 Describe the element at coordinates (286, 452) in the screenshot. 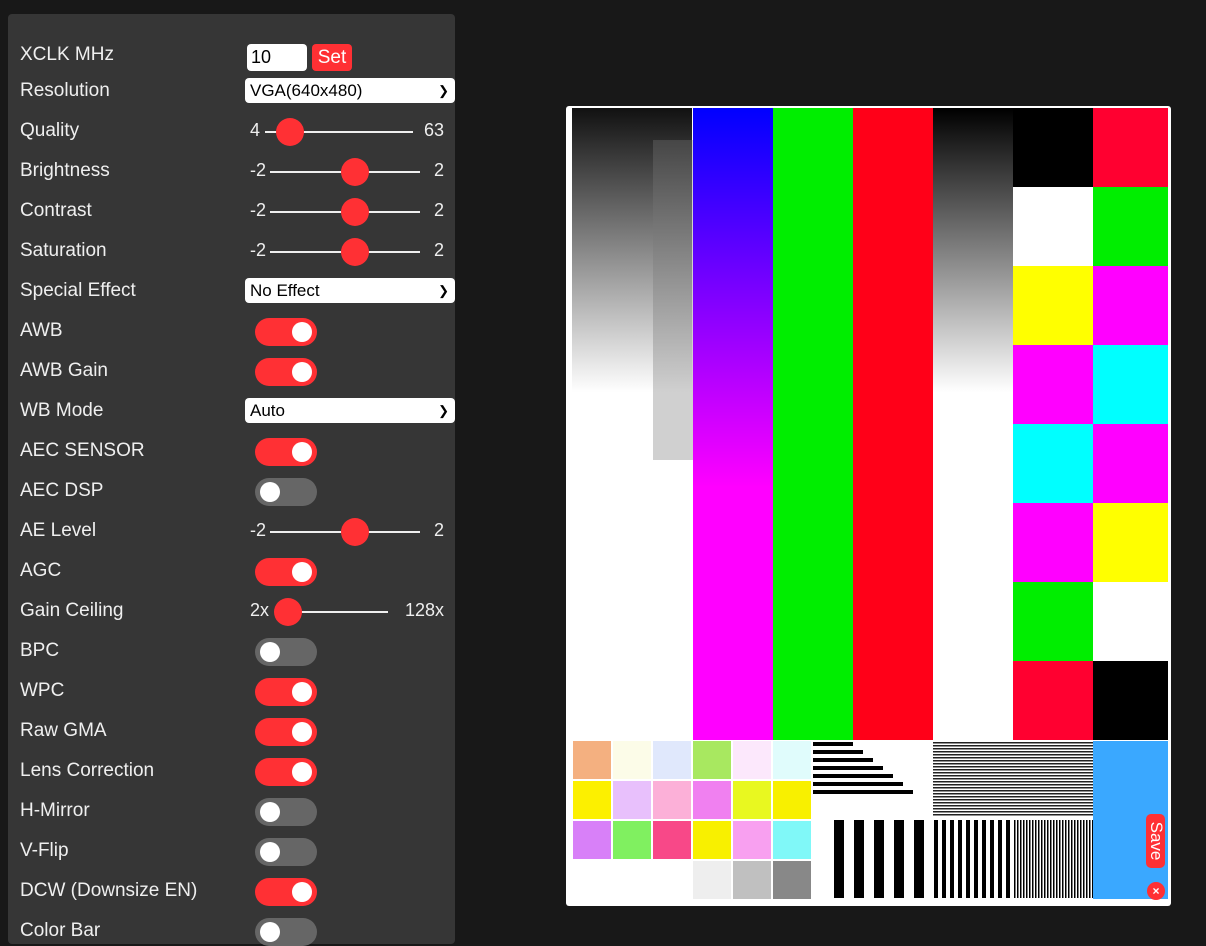

I see `aec-sensor-toggle` at that location.